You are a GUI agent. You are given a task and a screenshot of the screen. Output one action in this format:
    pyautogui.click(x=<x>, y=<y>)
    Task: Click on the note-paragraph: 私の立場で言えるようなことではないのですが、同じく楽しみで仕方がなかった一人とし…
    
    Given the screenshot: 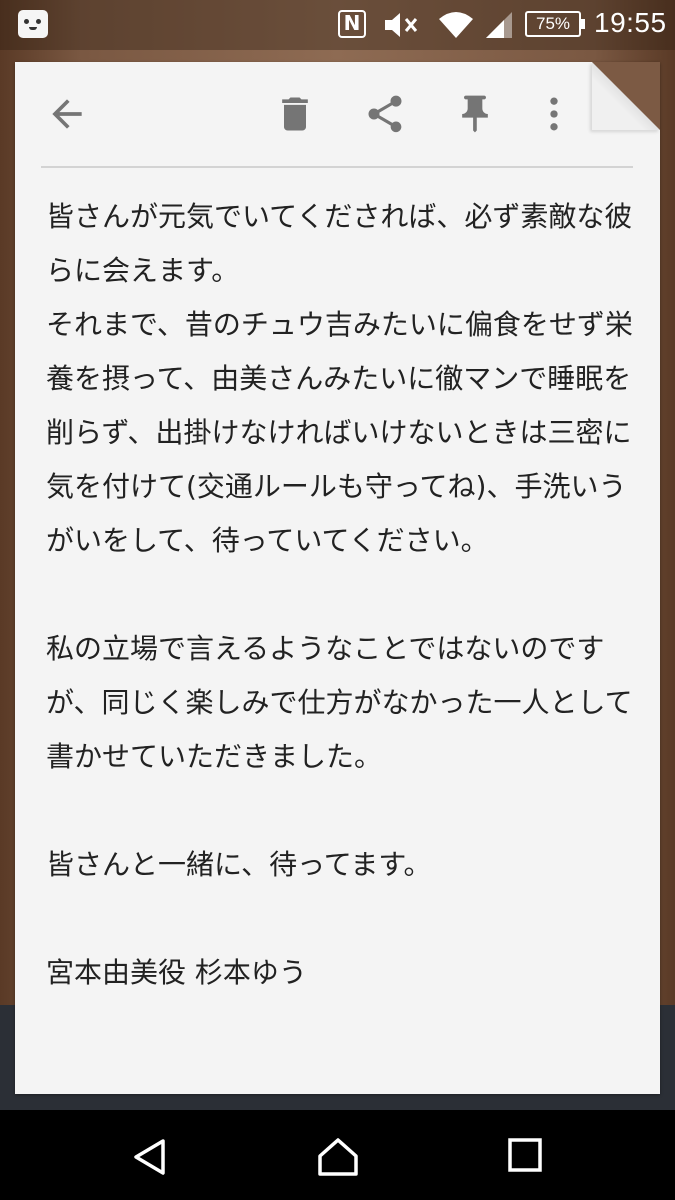 What is the action you would take?
    pyautogui.click(x=339, y=702)
    